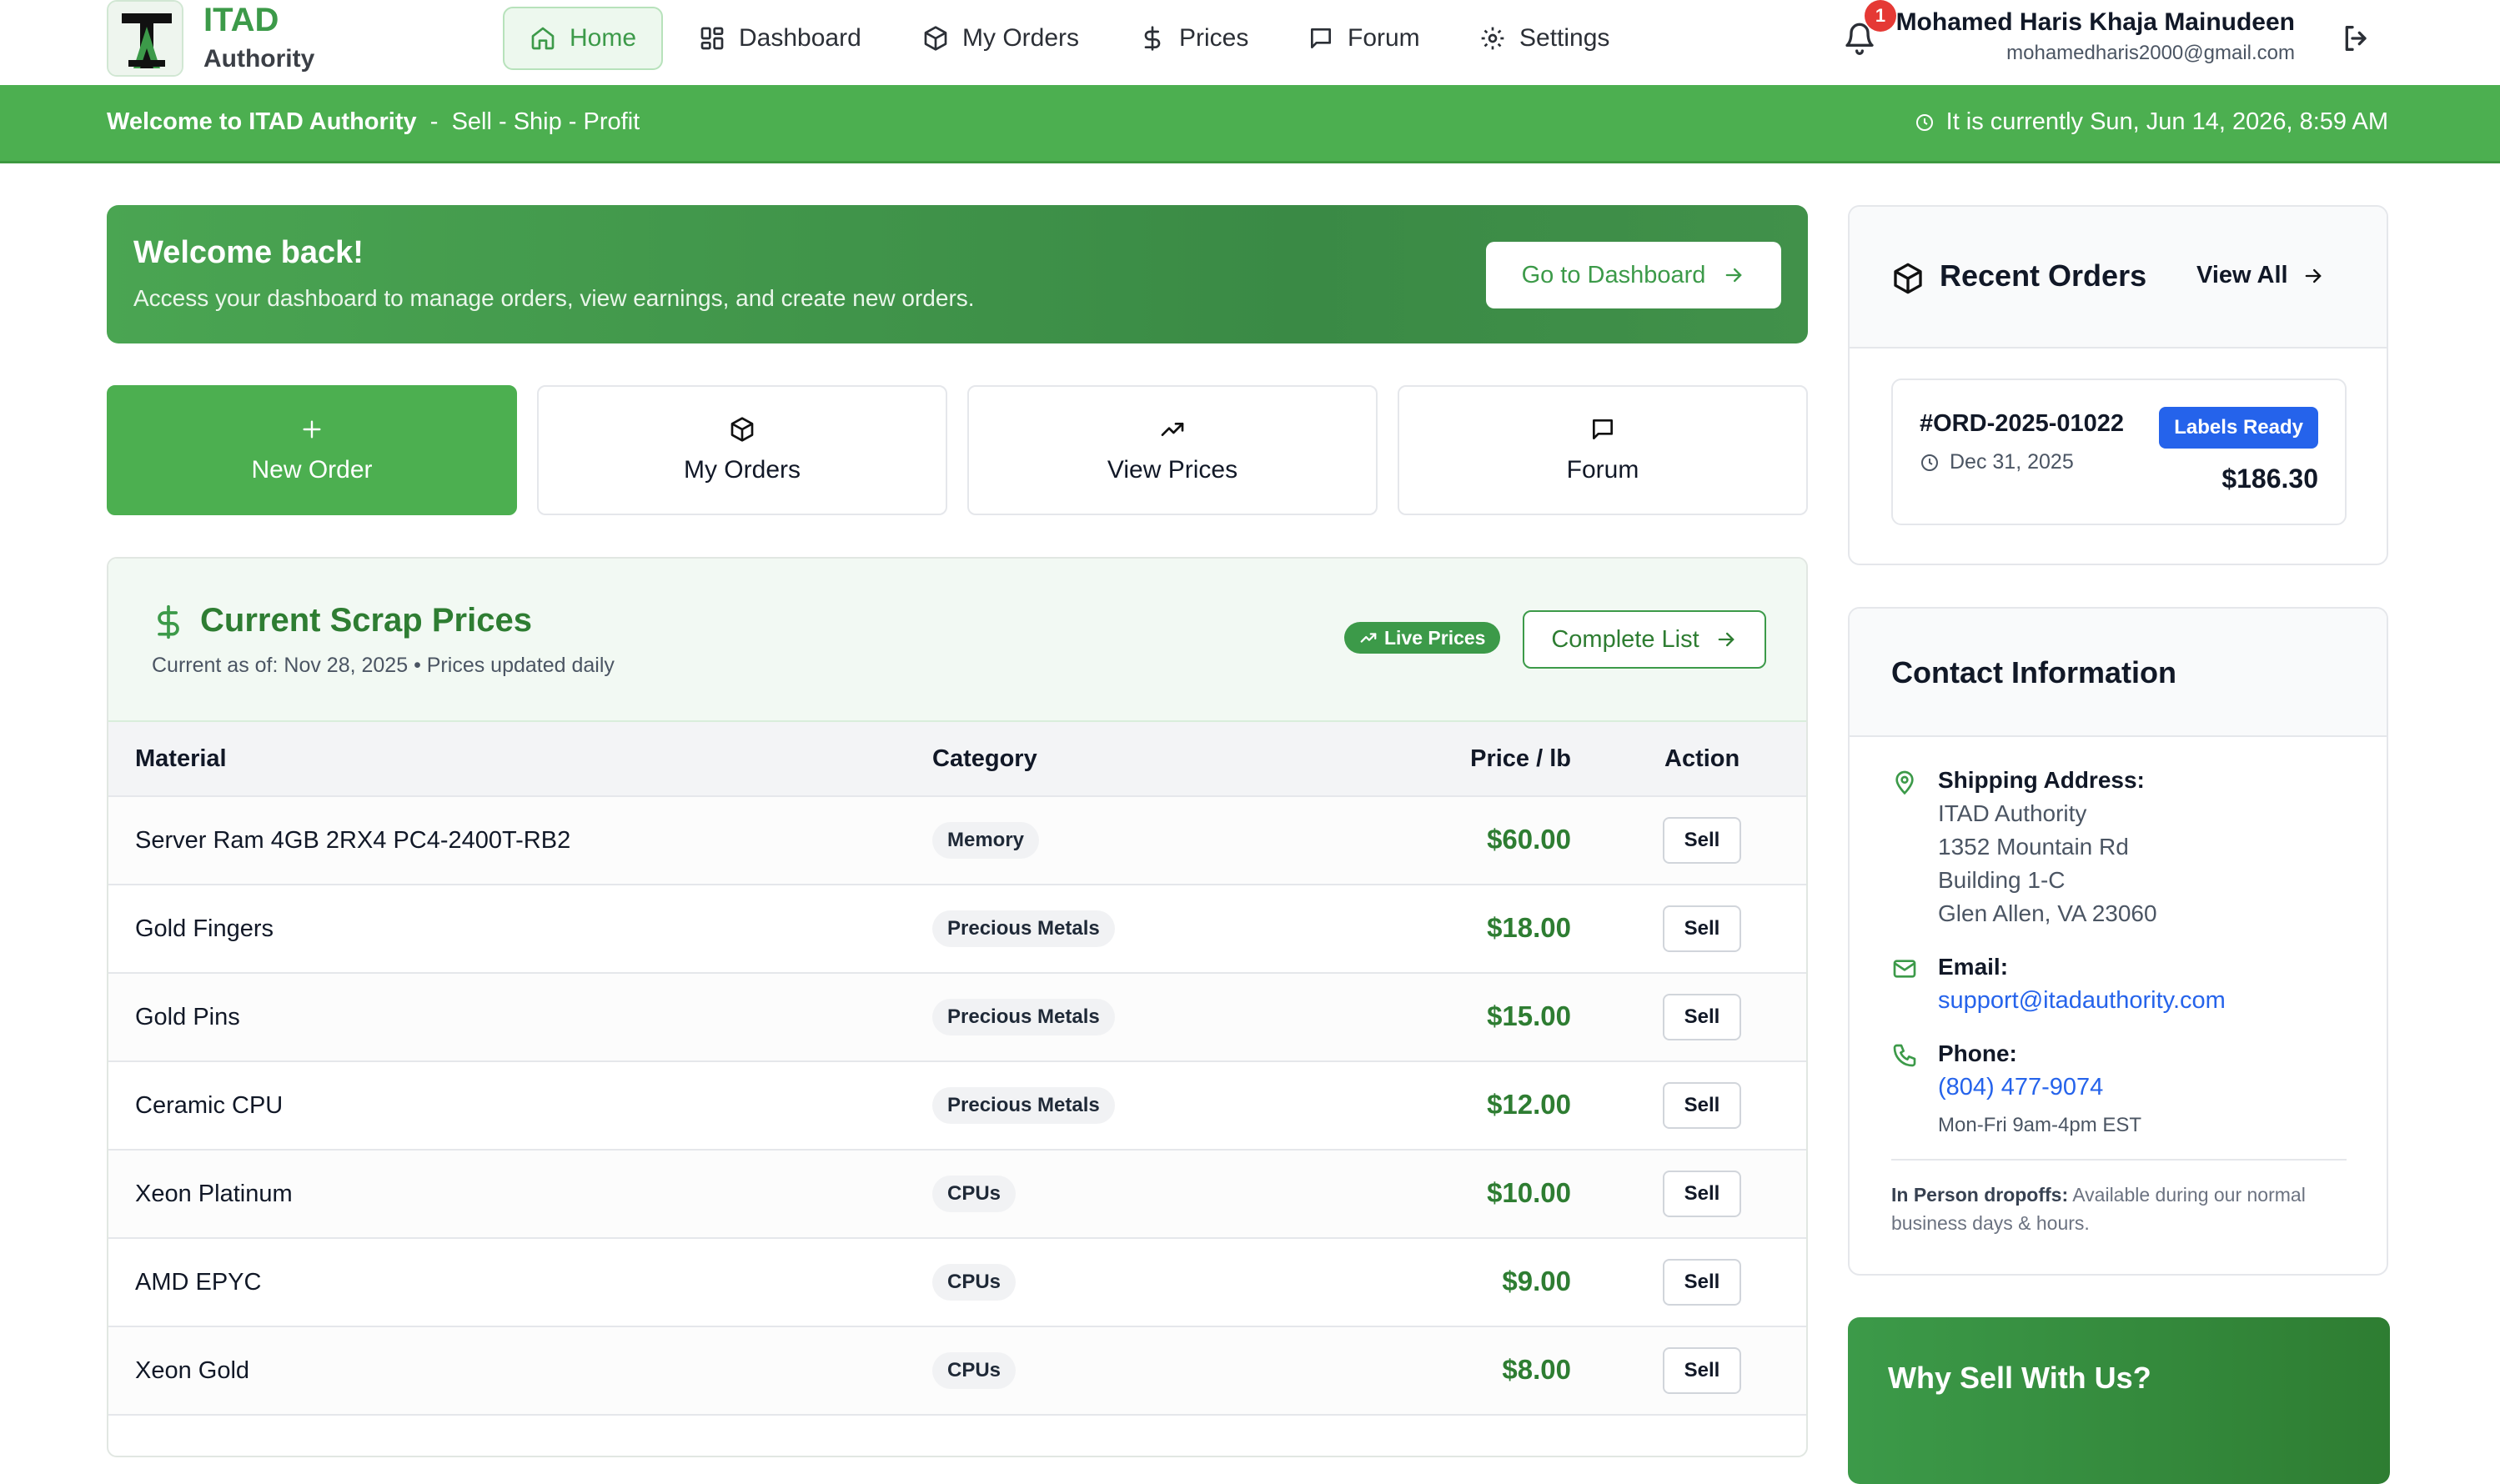 The height and width of the screenshot is (1484, 2500). What do you see at coordinates (583, 38) in the screenshot?
I see `nav-home: Home` at bounding box center [583, 38].